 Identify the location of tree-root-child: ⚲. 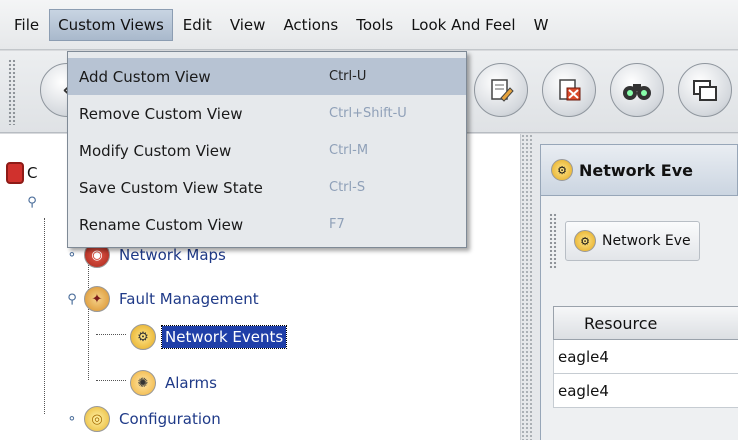
(32, 202).